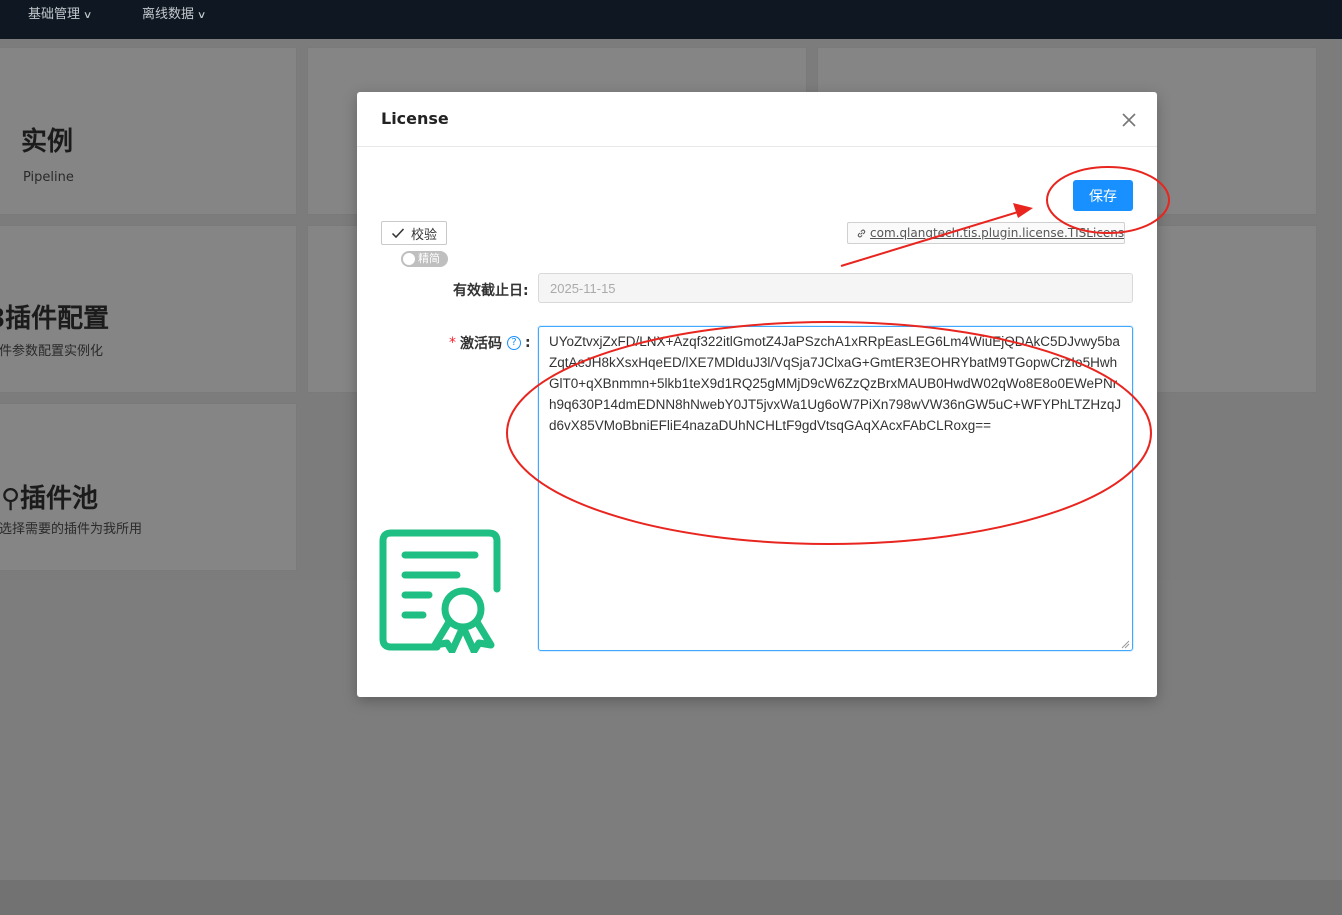 This screenshot has width=1342, height=915. I want to click on help-icon: ?, so click(514, 343).